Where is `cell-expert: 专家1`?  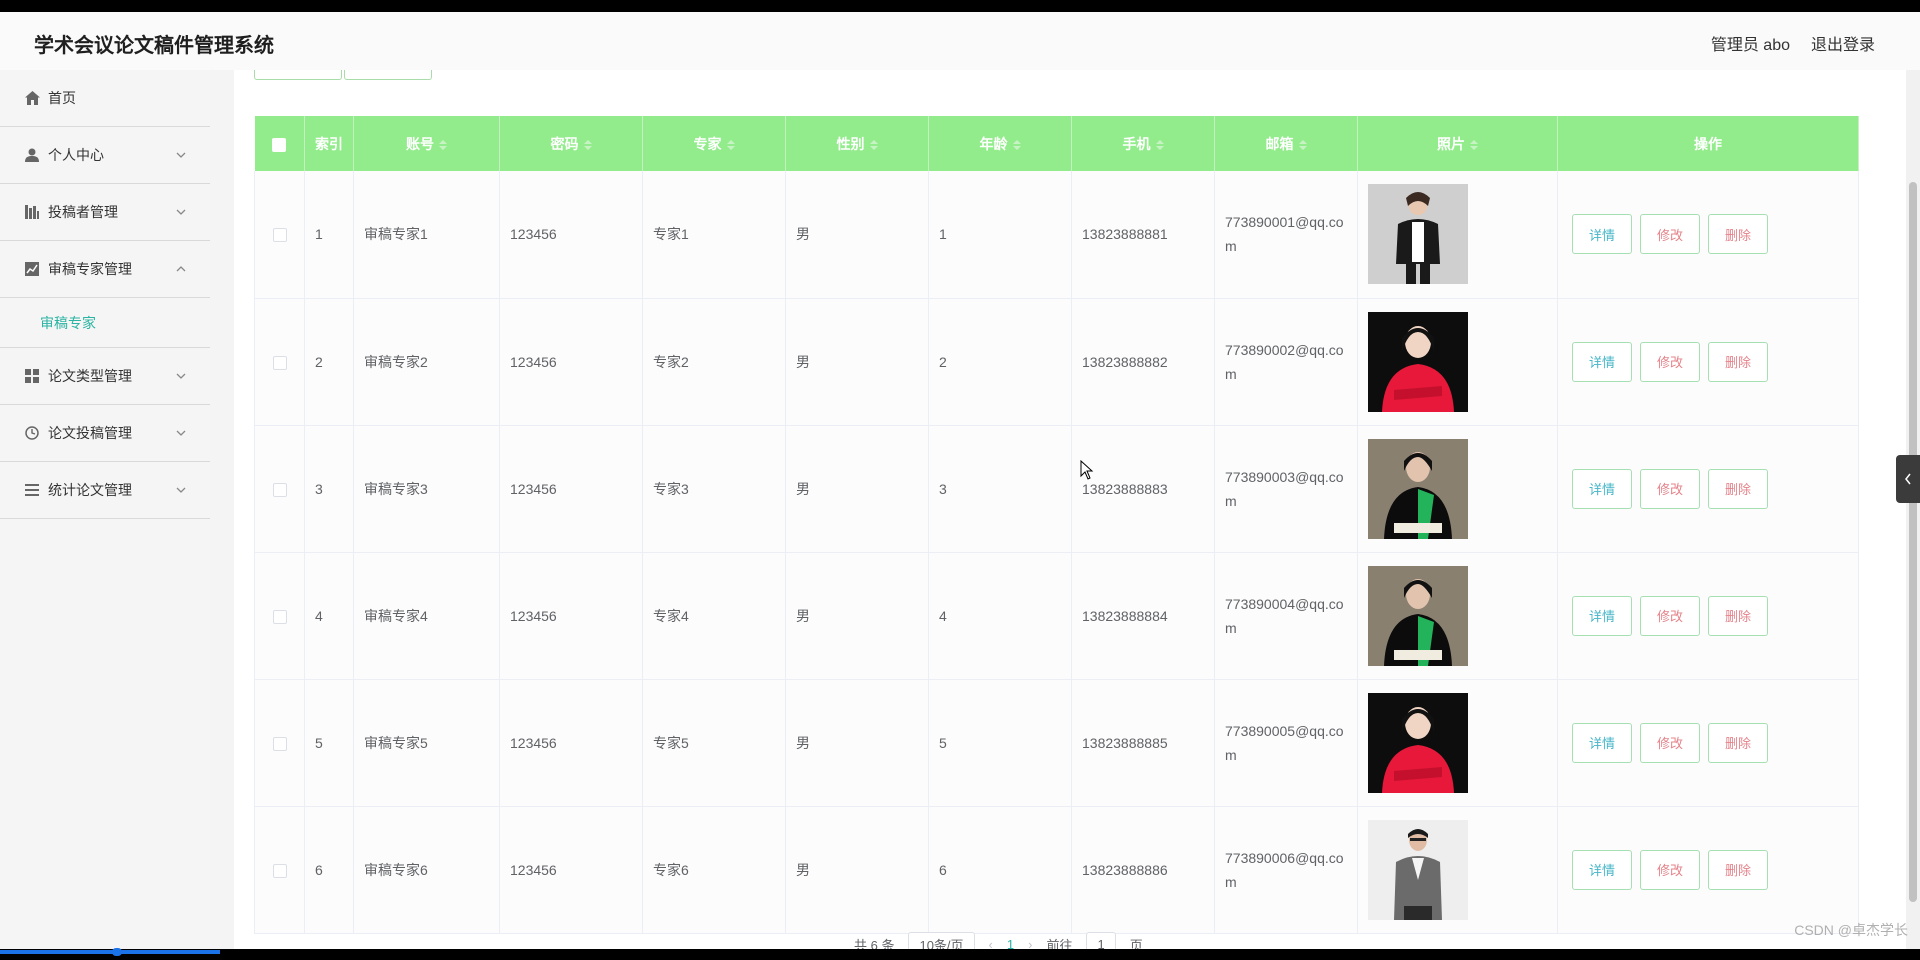 cell-expert: 专家1 is located at coordinates (714, 235).